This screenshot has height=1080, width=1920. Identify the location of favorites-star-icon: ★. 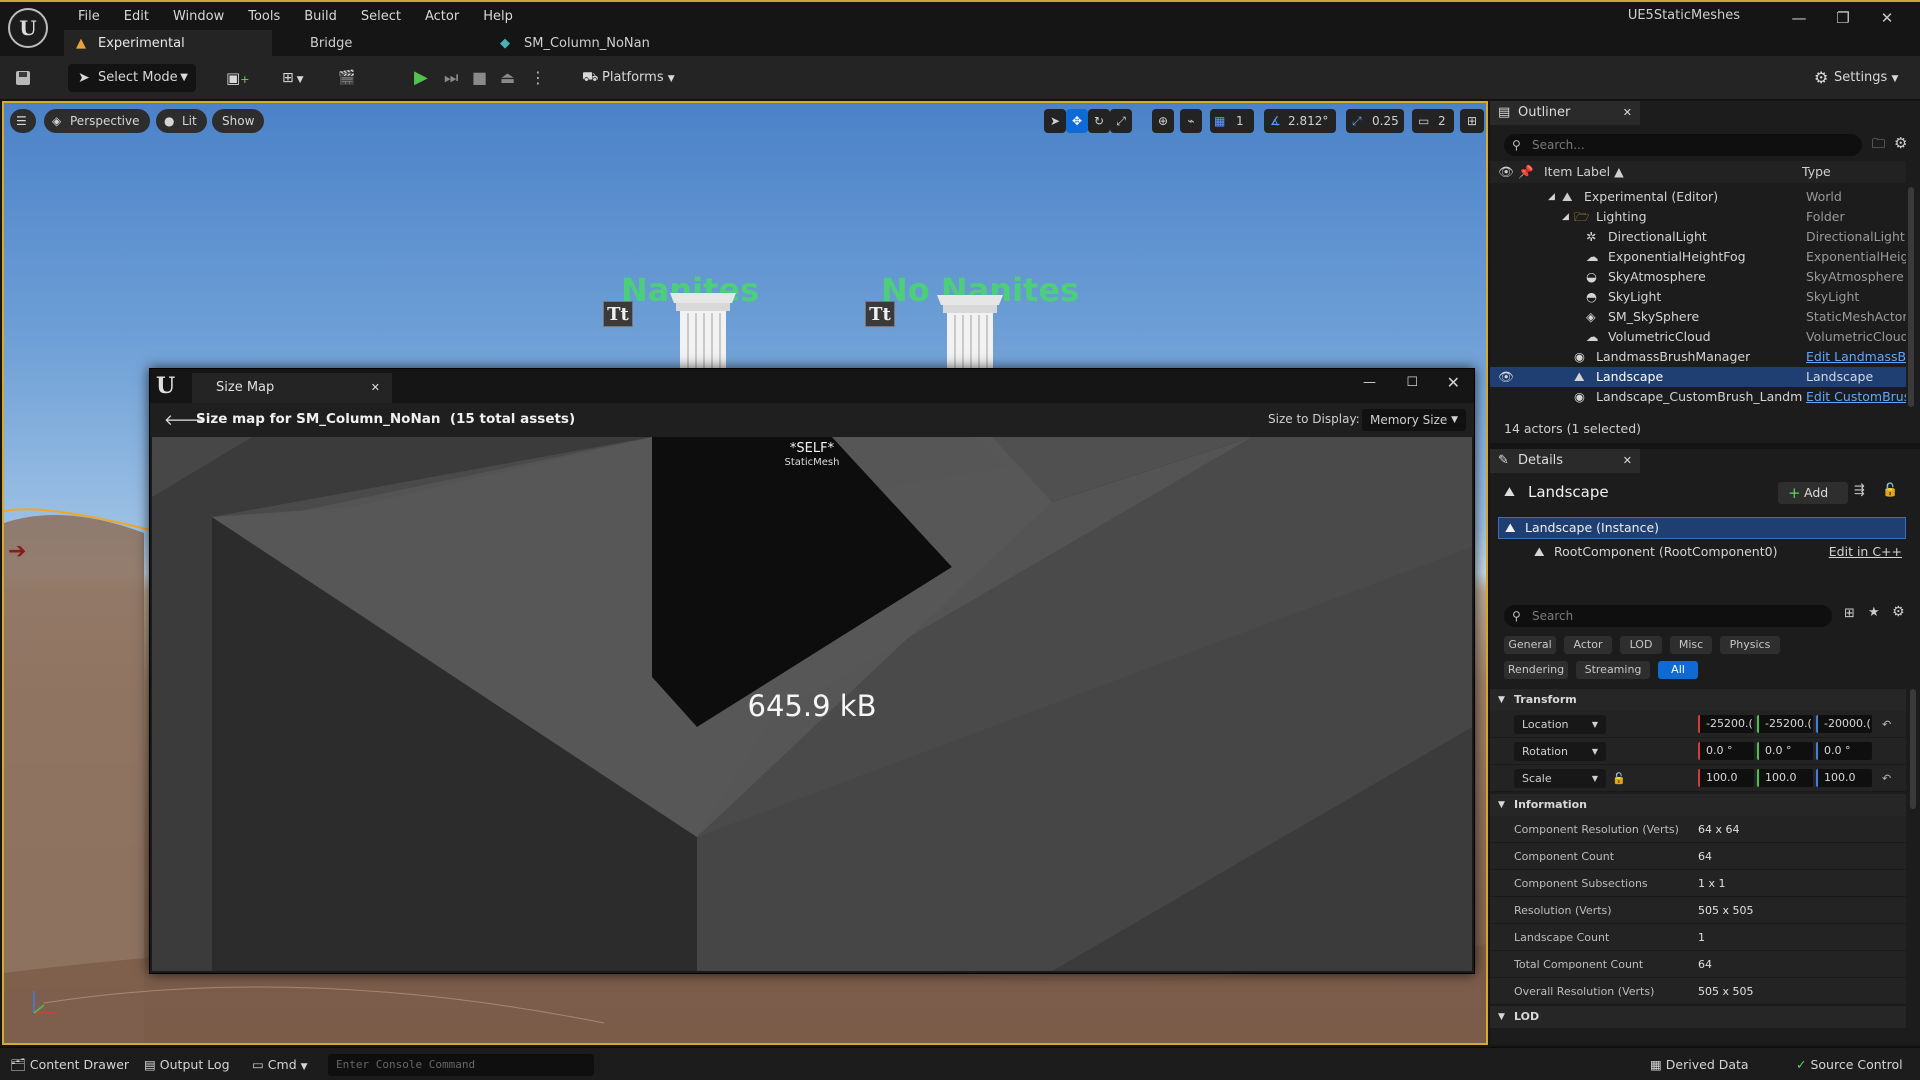
(1874, 612).